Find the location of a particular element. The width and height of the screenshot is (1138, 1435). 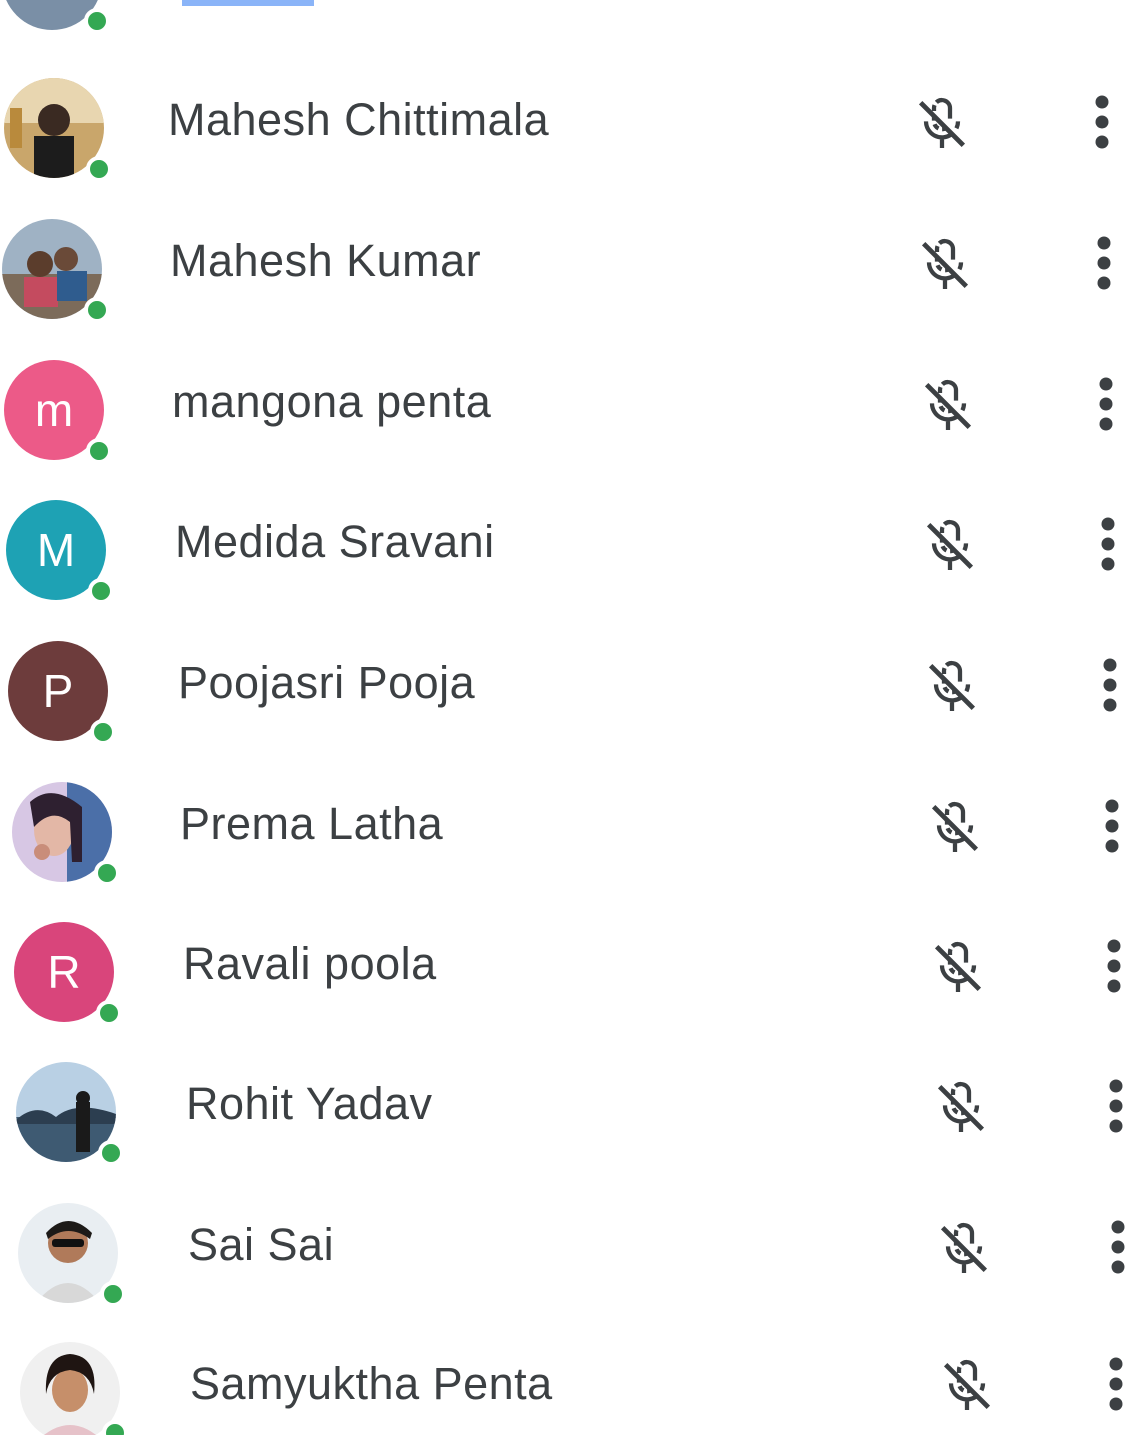

participant-name: Ravali poola is located at coordinates (310, 963).